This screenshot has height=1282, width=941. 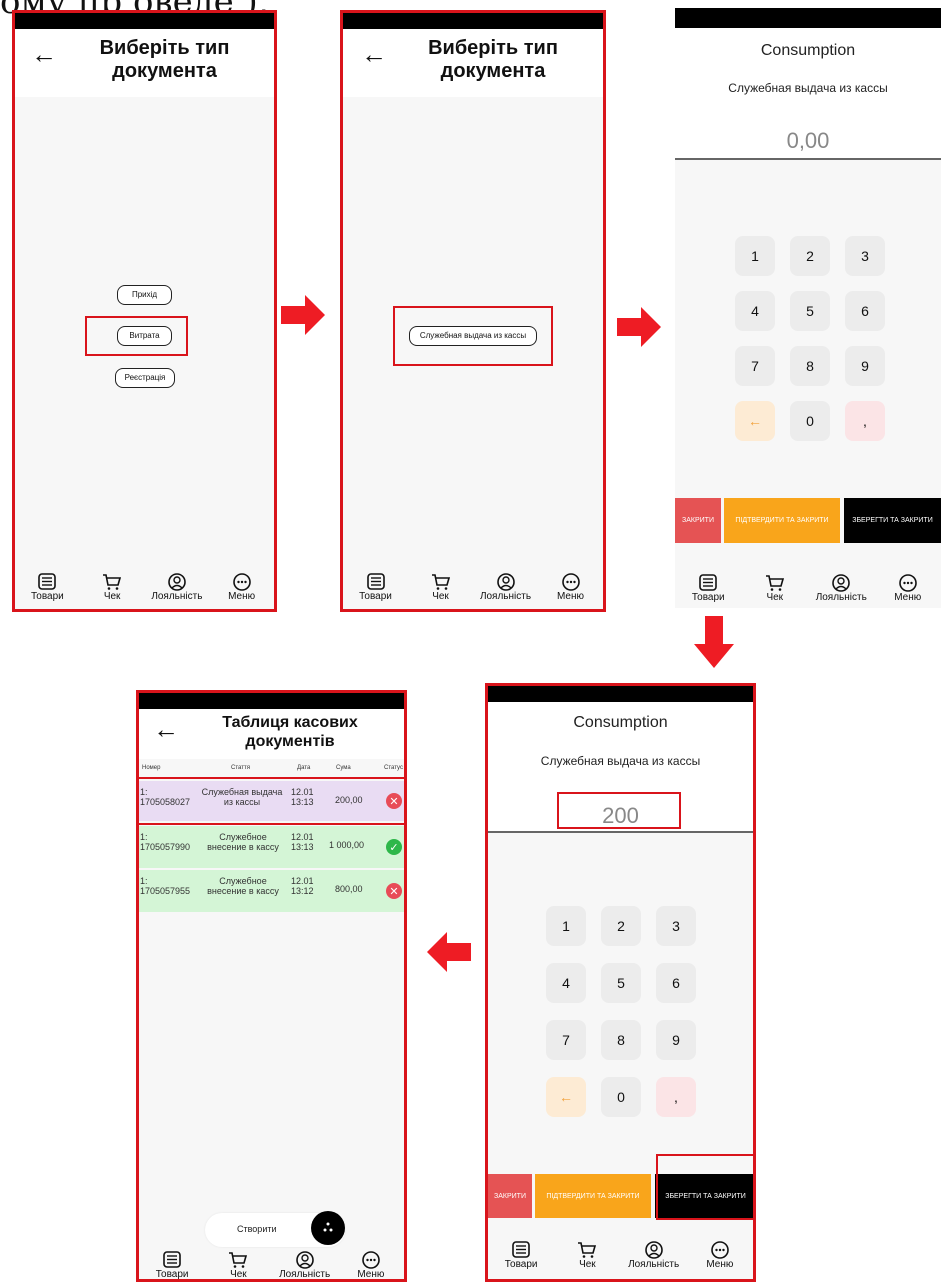 What do you see at coordinates (328, 1228) in the screenshot?
I see `create-fab-button` at bounding box center [328, 1228].